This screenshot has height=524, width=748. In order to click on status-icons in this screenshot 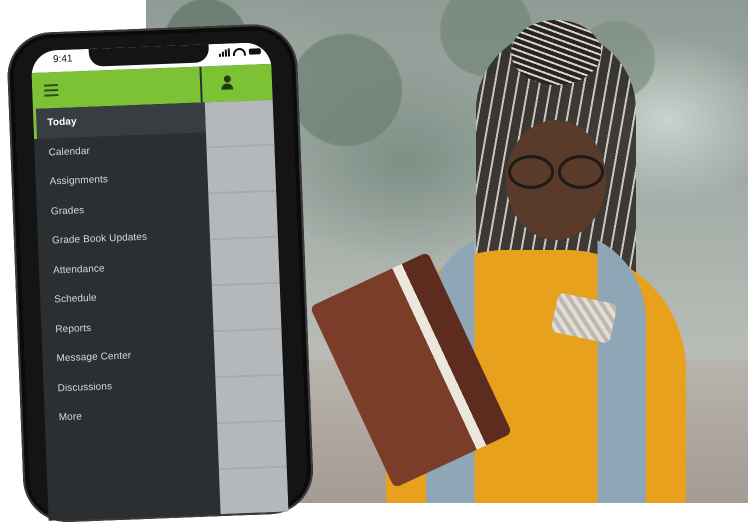, I will do `click(239, 52)`.